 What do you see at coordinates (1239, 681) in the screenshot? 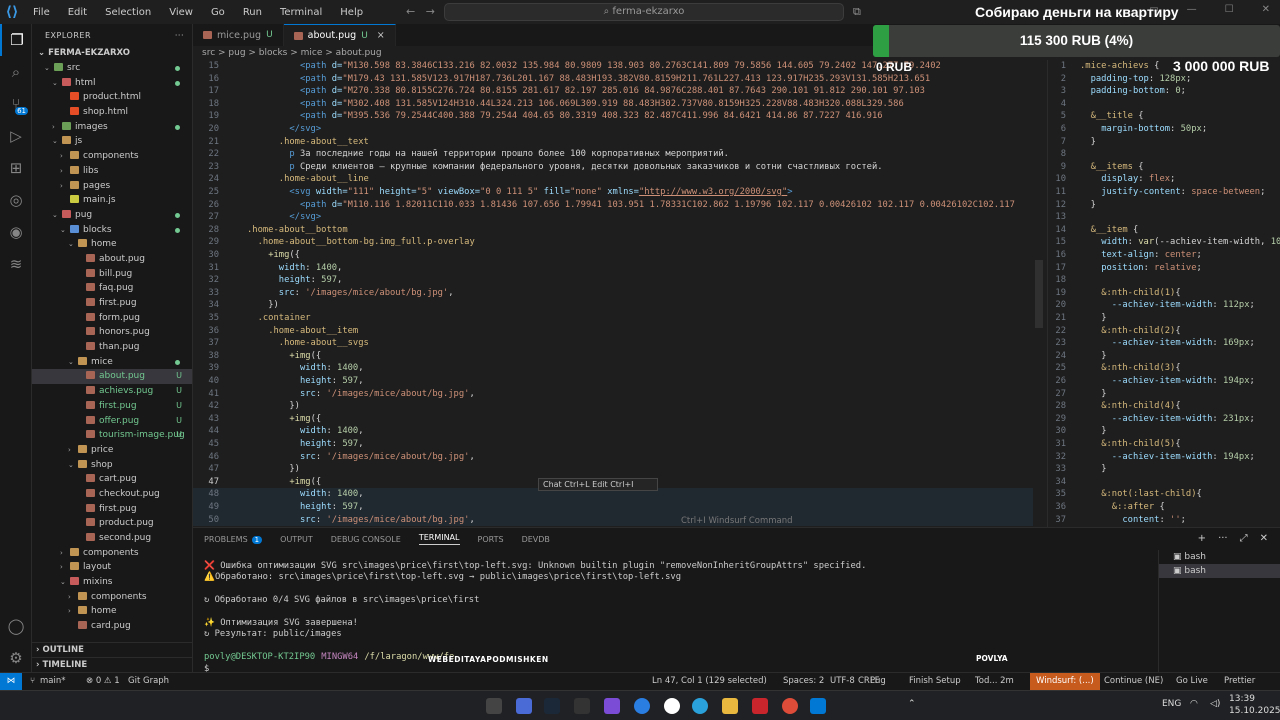
I see `prettier-status: Prettier` at bounding box center [1239, 681].